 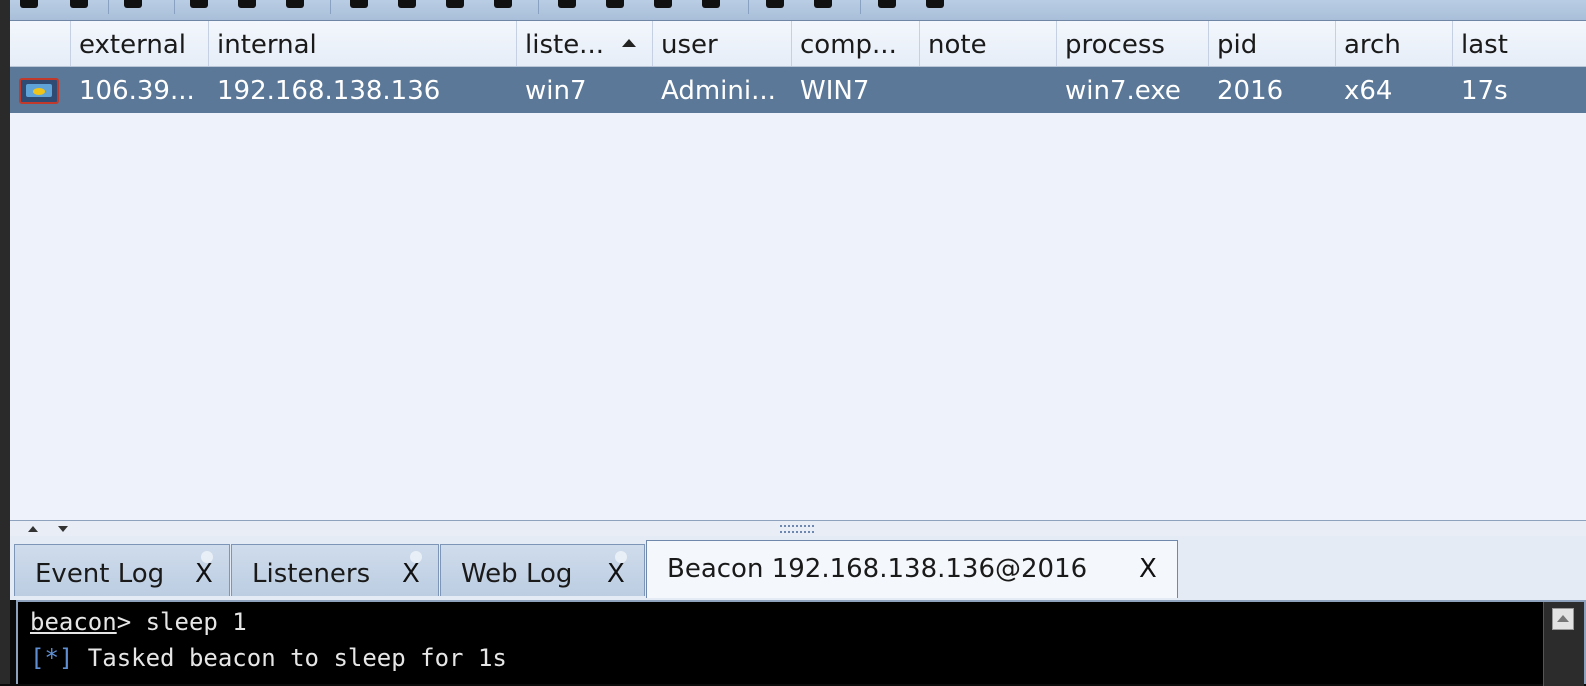 What do you see at coordinates (52, 658) in the screenshot?
I see `console-output-marker: [*]` at bounding box center [52, 658].